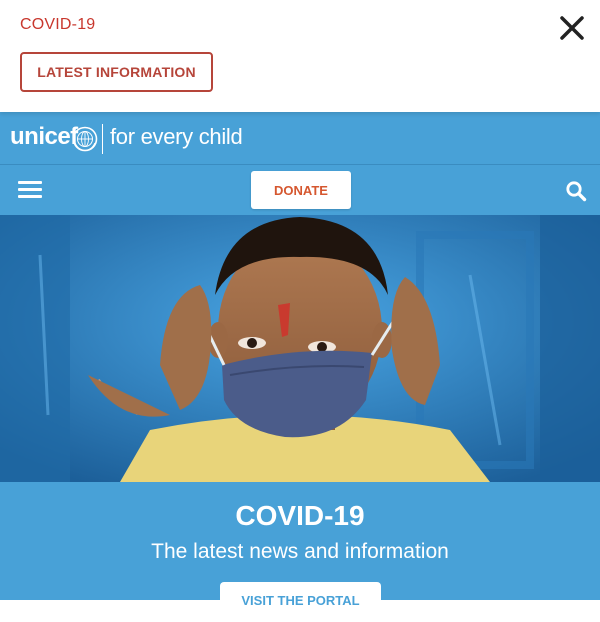  Describe the element at coordinates (58, 24) in the screenshot. I see `alert-title: COVID-19` at that location.